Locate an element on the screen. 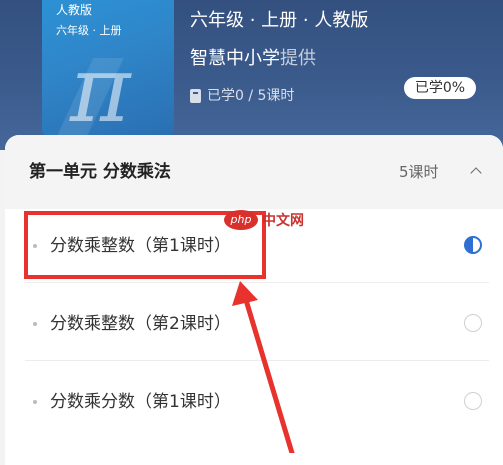 The height and width of the screenshot is (465, 503). watermark-logo: php is located at coordinates (241, 220).